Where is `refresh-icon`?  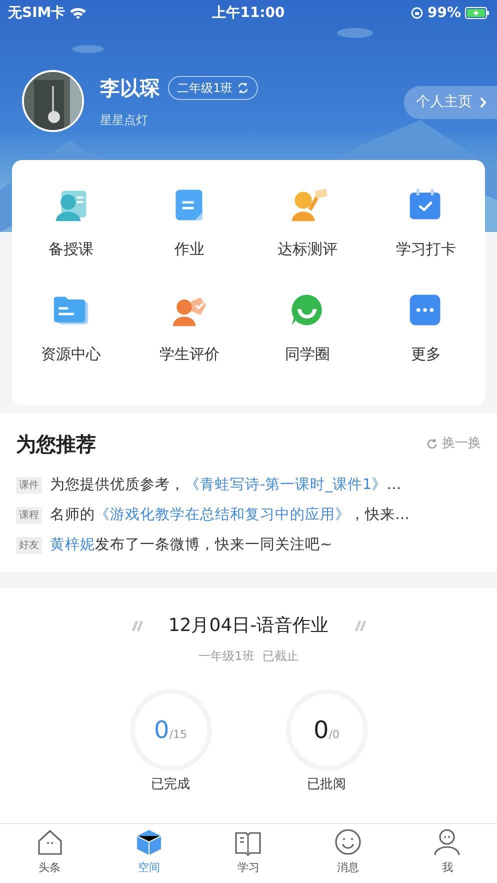
refresh-icon is located at coordinates (432, 444).